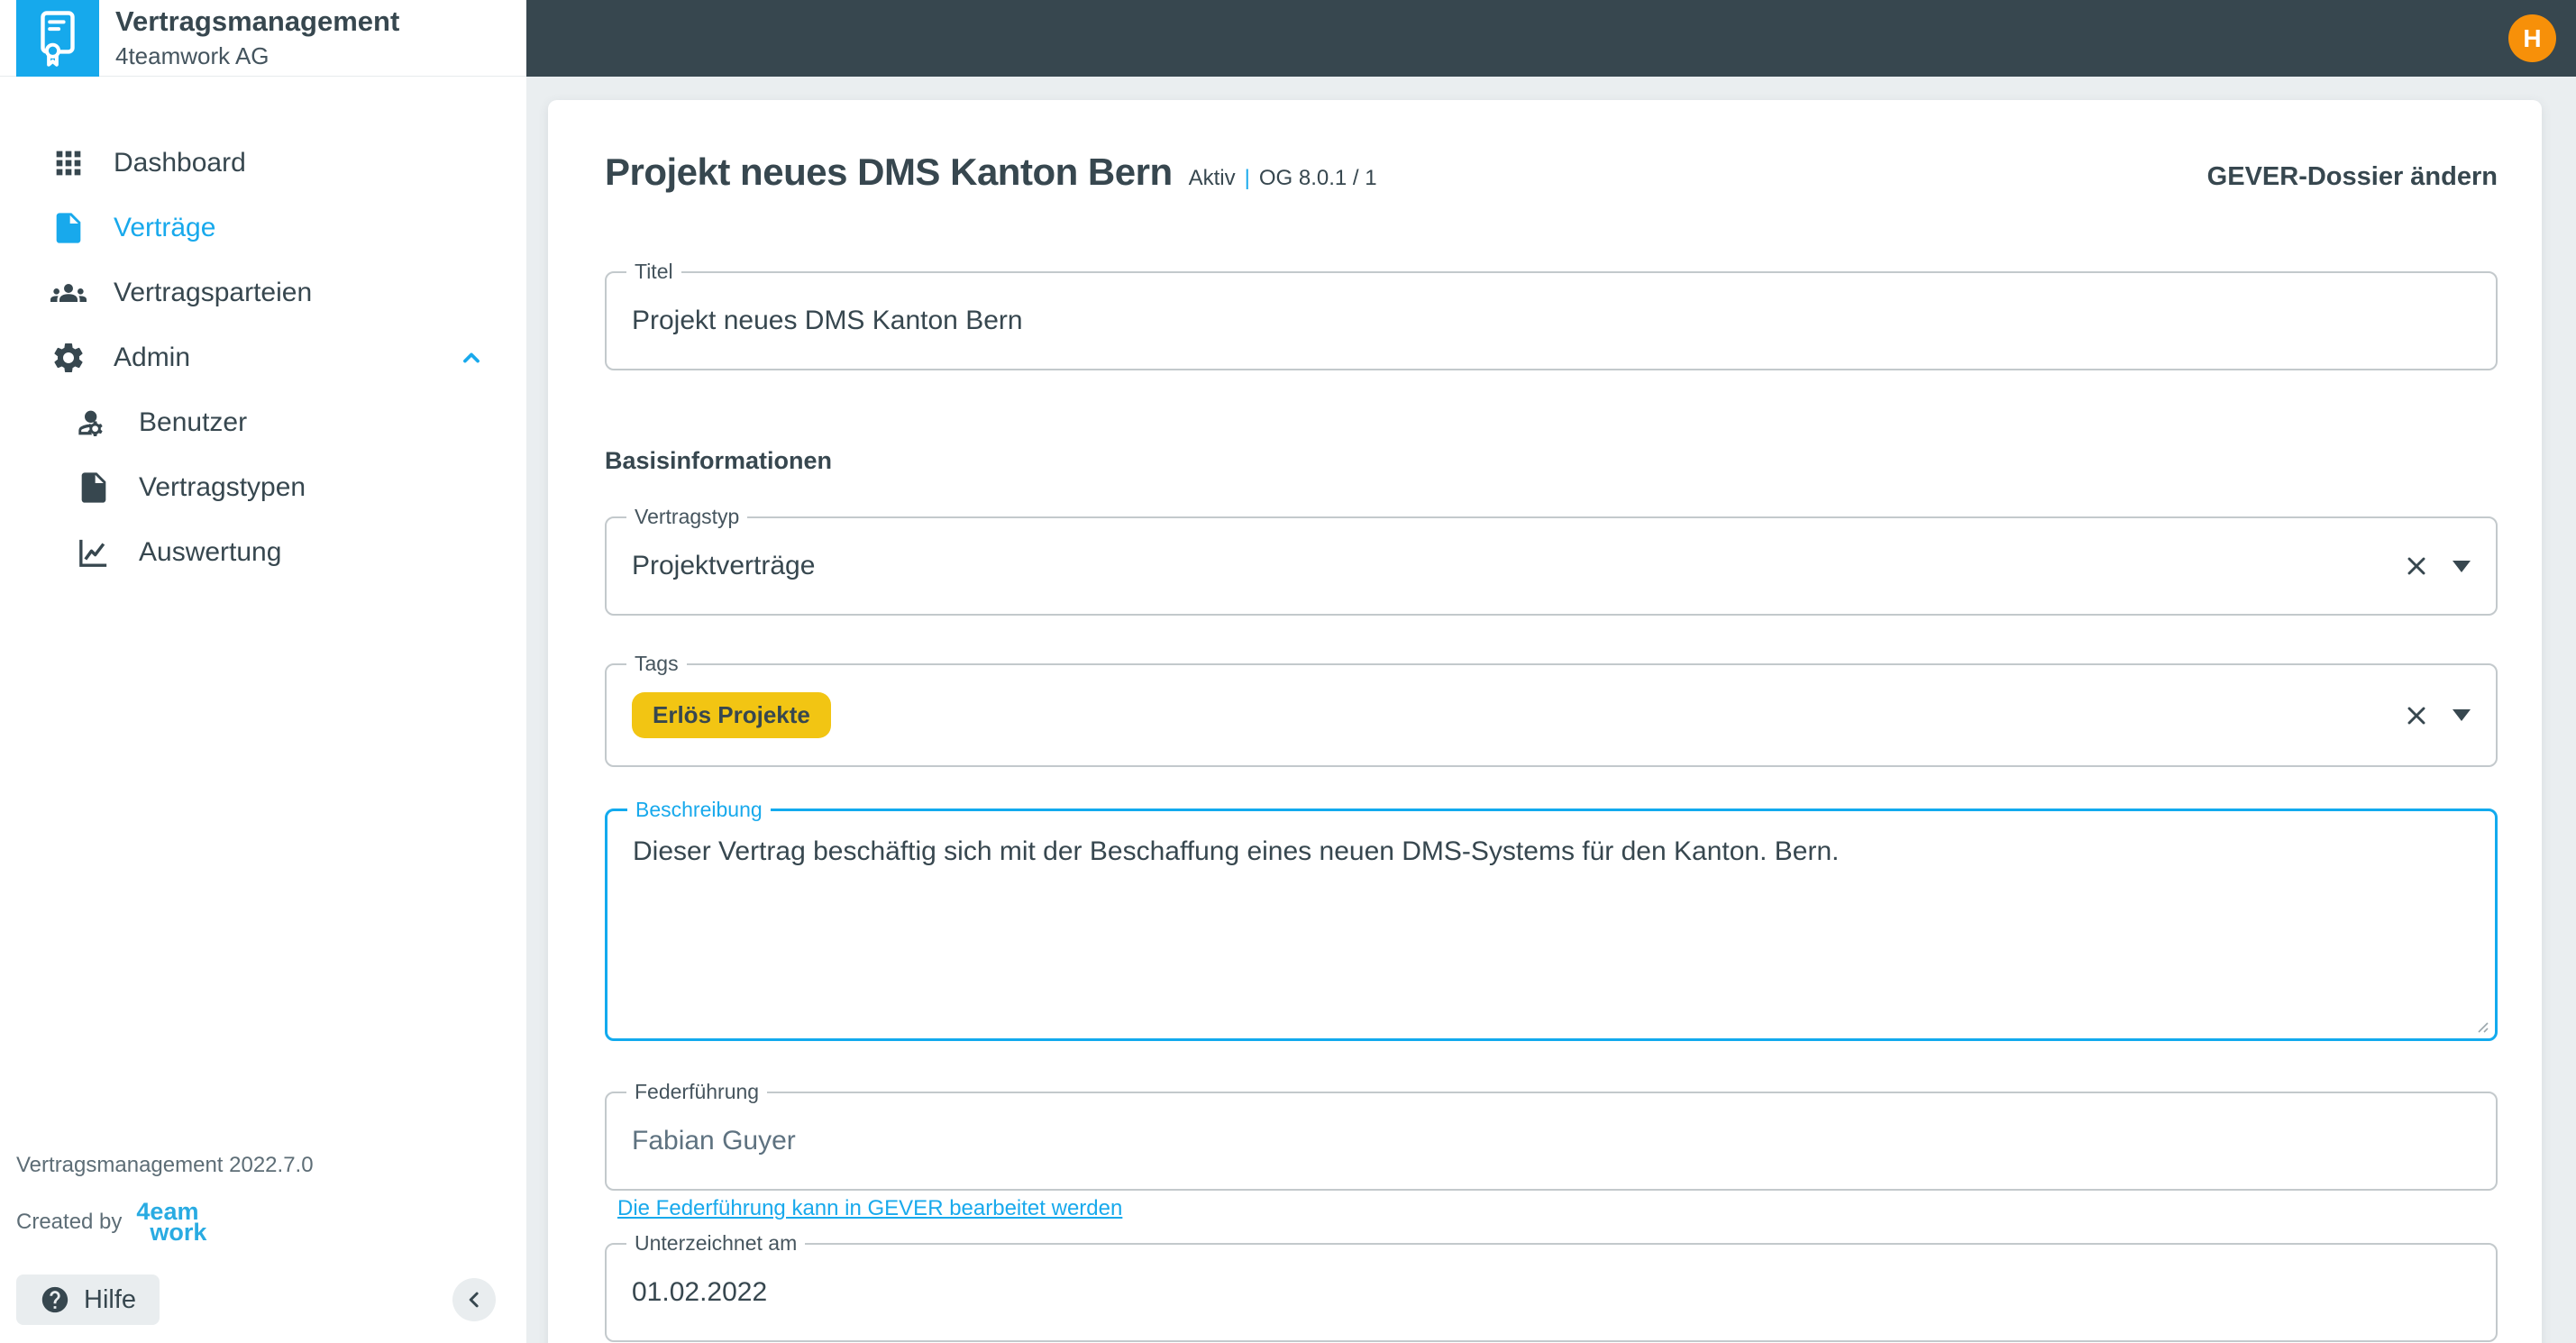  I want to click on gear-icon, so click(68, 357).